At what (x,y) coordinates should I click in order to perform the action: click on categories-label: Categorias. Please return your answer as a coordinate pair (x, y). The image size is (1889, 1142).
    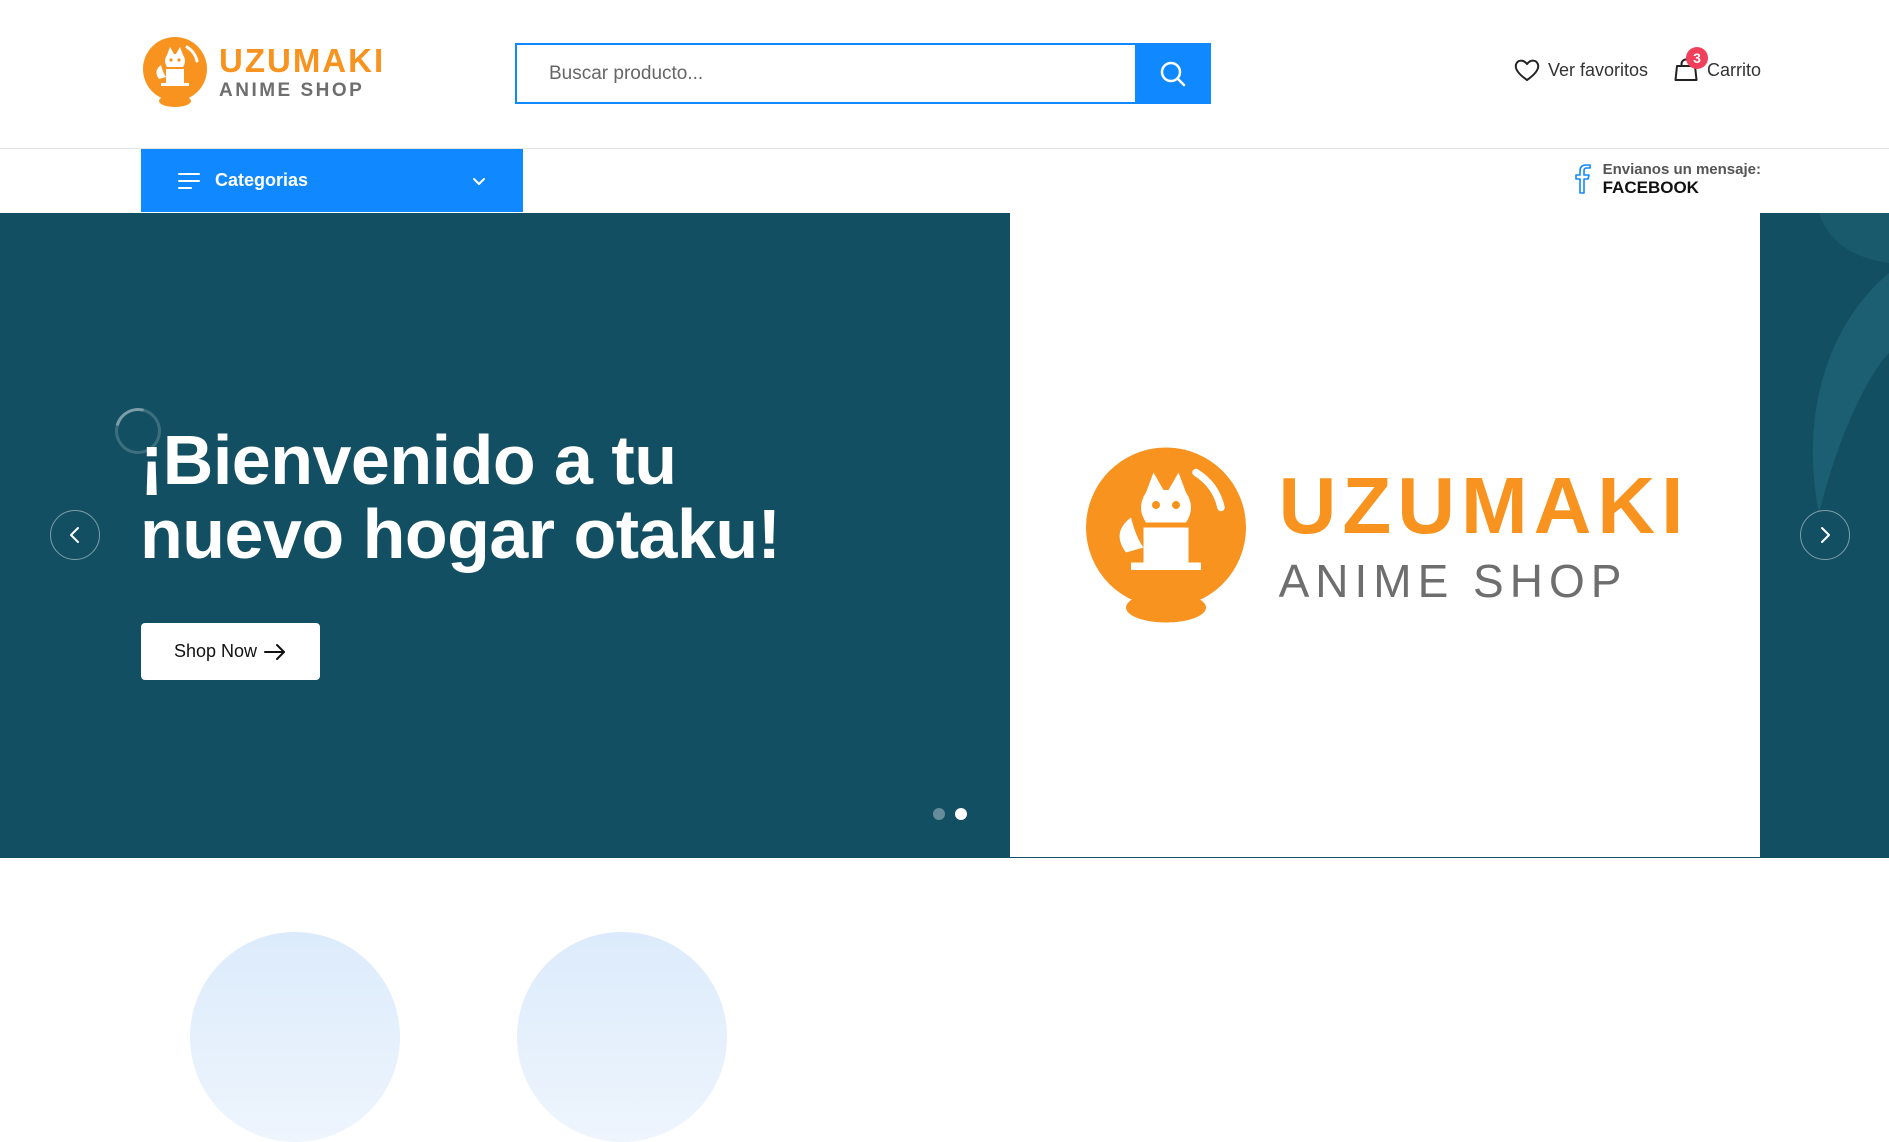
    Looking at the image, I should click on (262, 180).